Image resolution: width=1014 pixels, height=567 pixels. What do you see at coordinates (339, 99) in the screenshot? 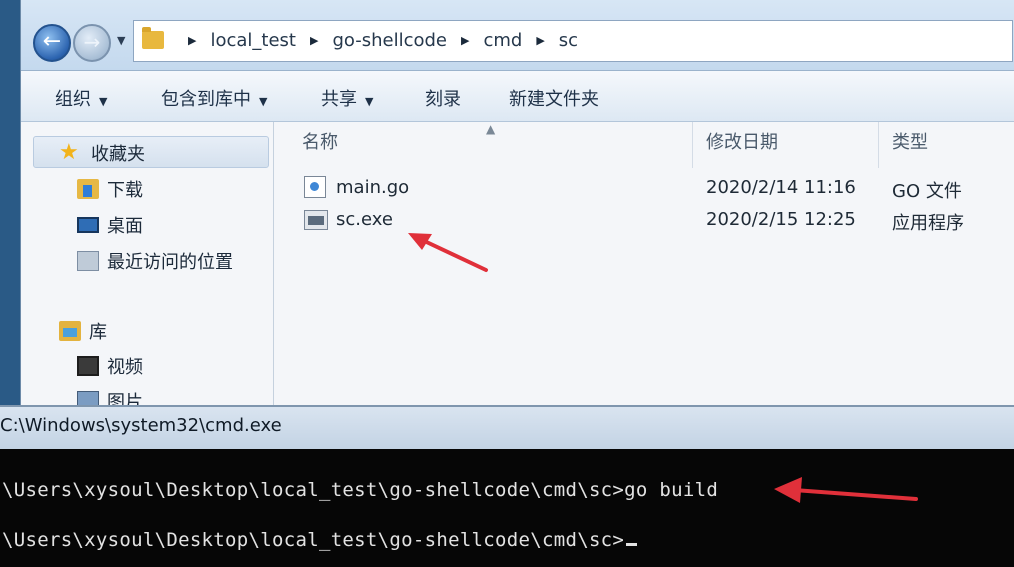
I see `share-label: 共享` at bounding box center [339, 99].